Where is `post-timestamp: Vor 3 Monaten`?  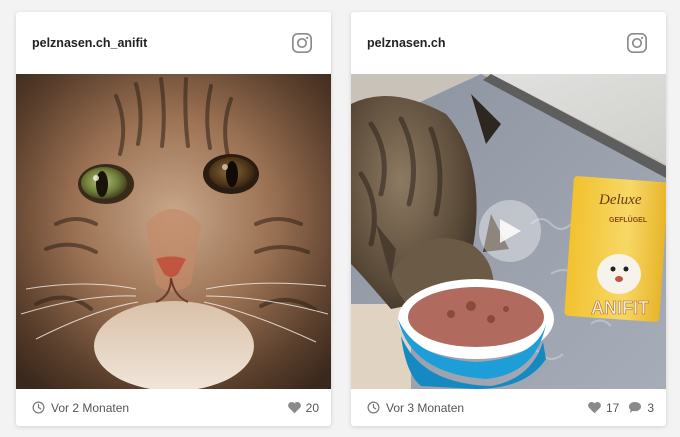 post-timestamp: Vor 3 Monaten is located at coordinates (415, 408).